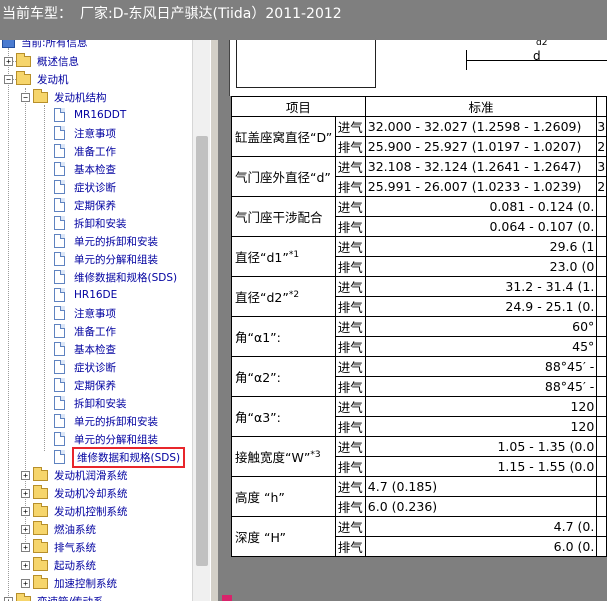  Describe the element at coordinates (91, 115) in the screenshot. I see `tree-item-mr16ddt: MR16DDT` at that location.